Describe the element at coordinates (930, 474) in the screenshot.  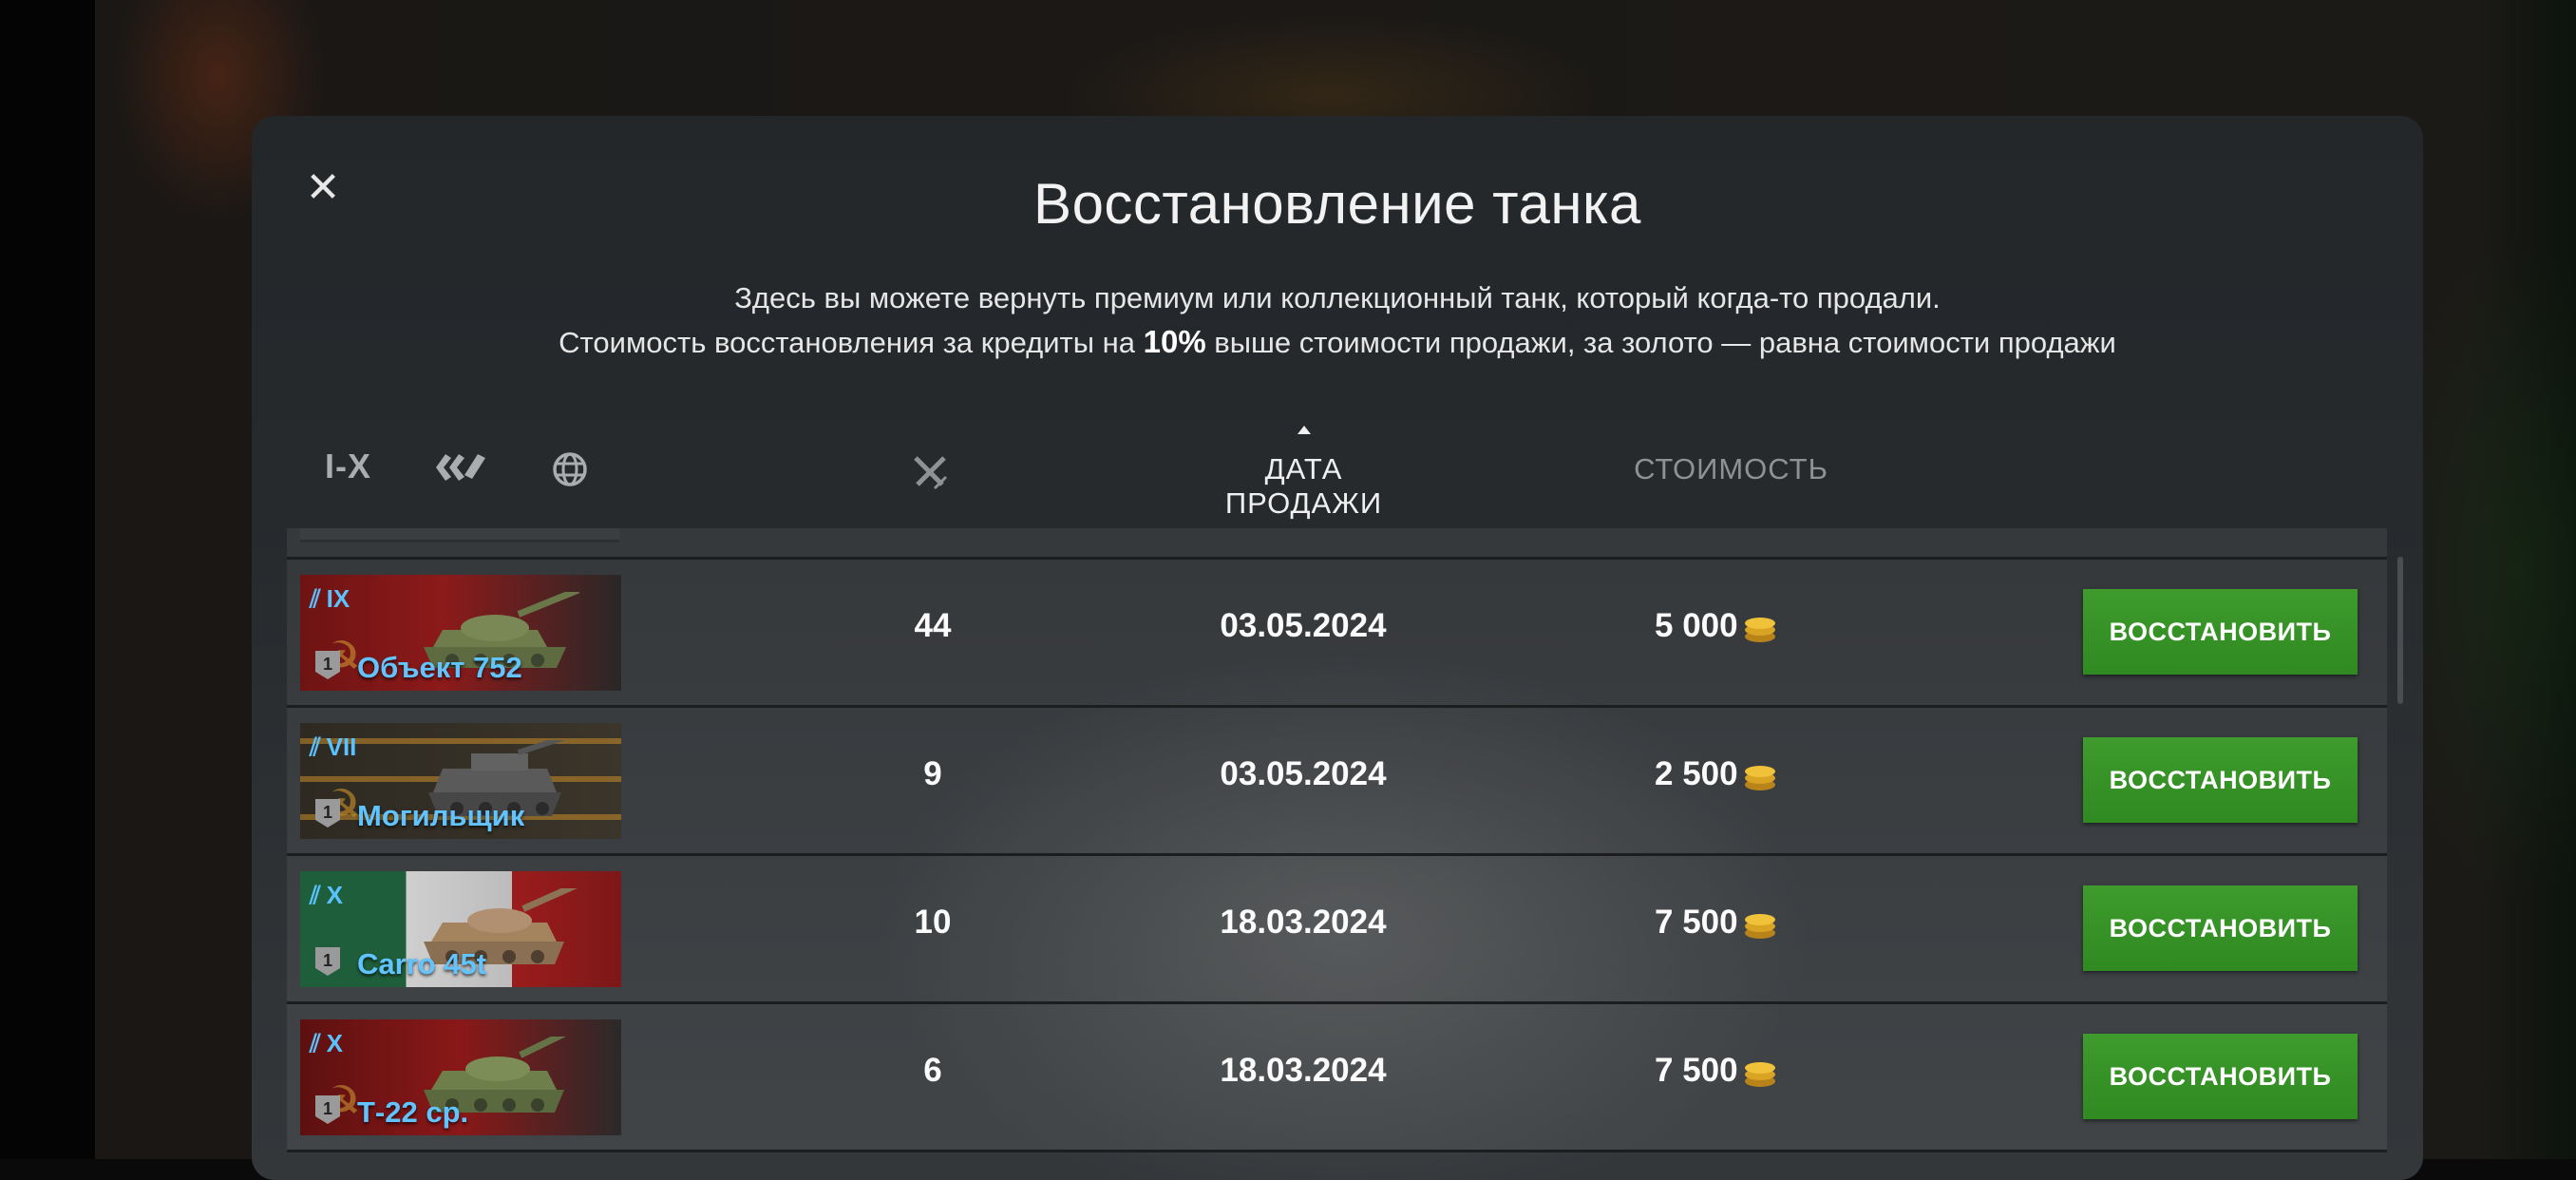
I see `crossed-swords-icon` at that location.